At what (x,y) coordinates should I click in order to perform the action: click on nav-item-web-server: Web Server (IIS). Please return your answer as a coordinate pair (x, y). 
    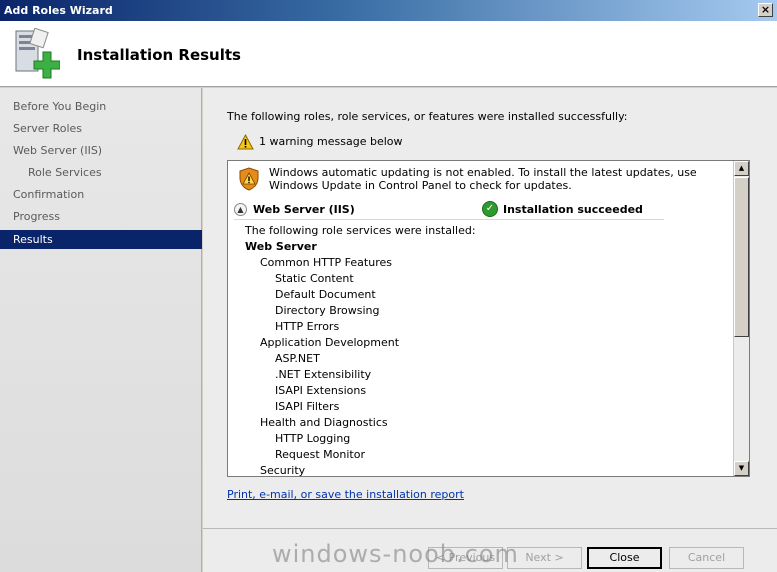
    Looking at the image, I should click on (101, 150).